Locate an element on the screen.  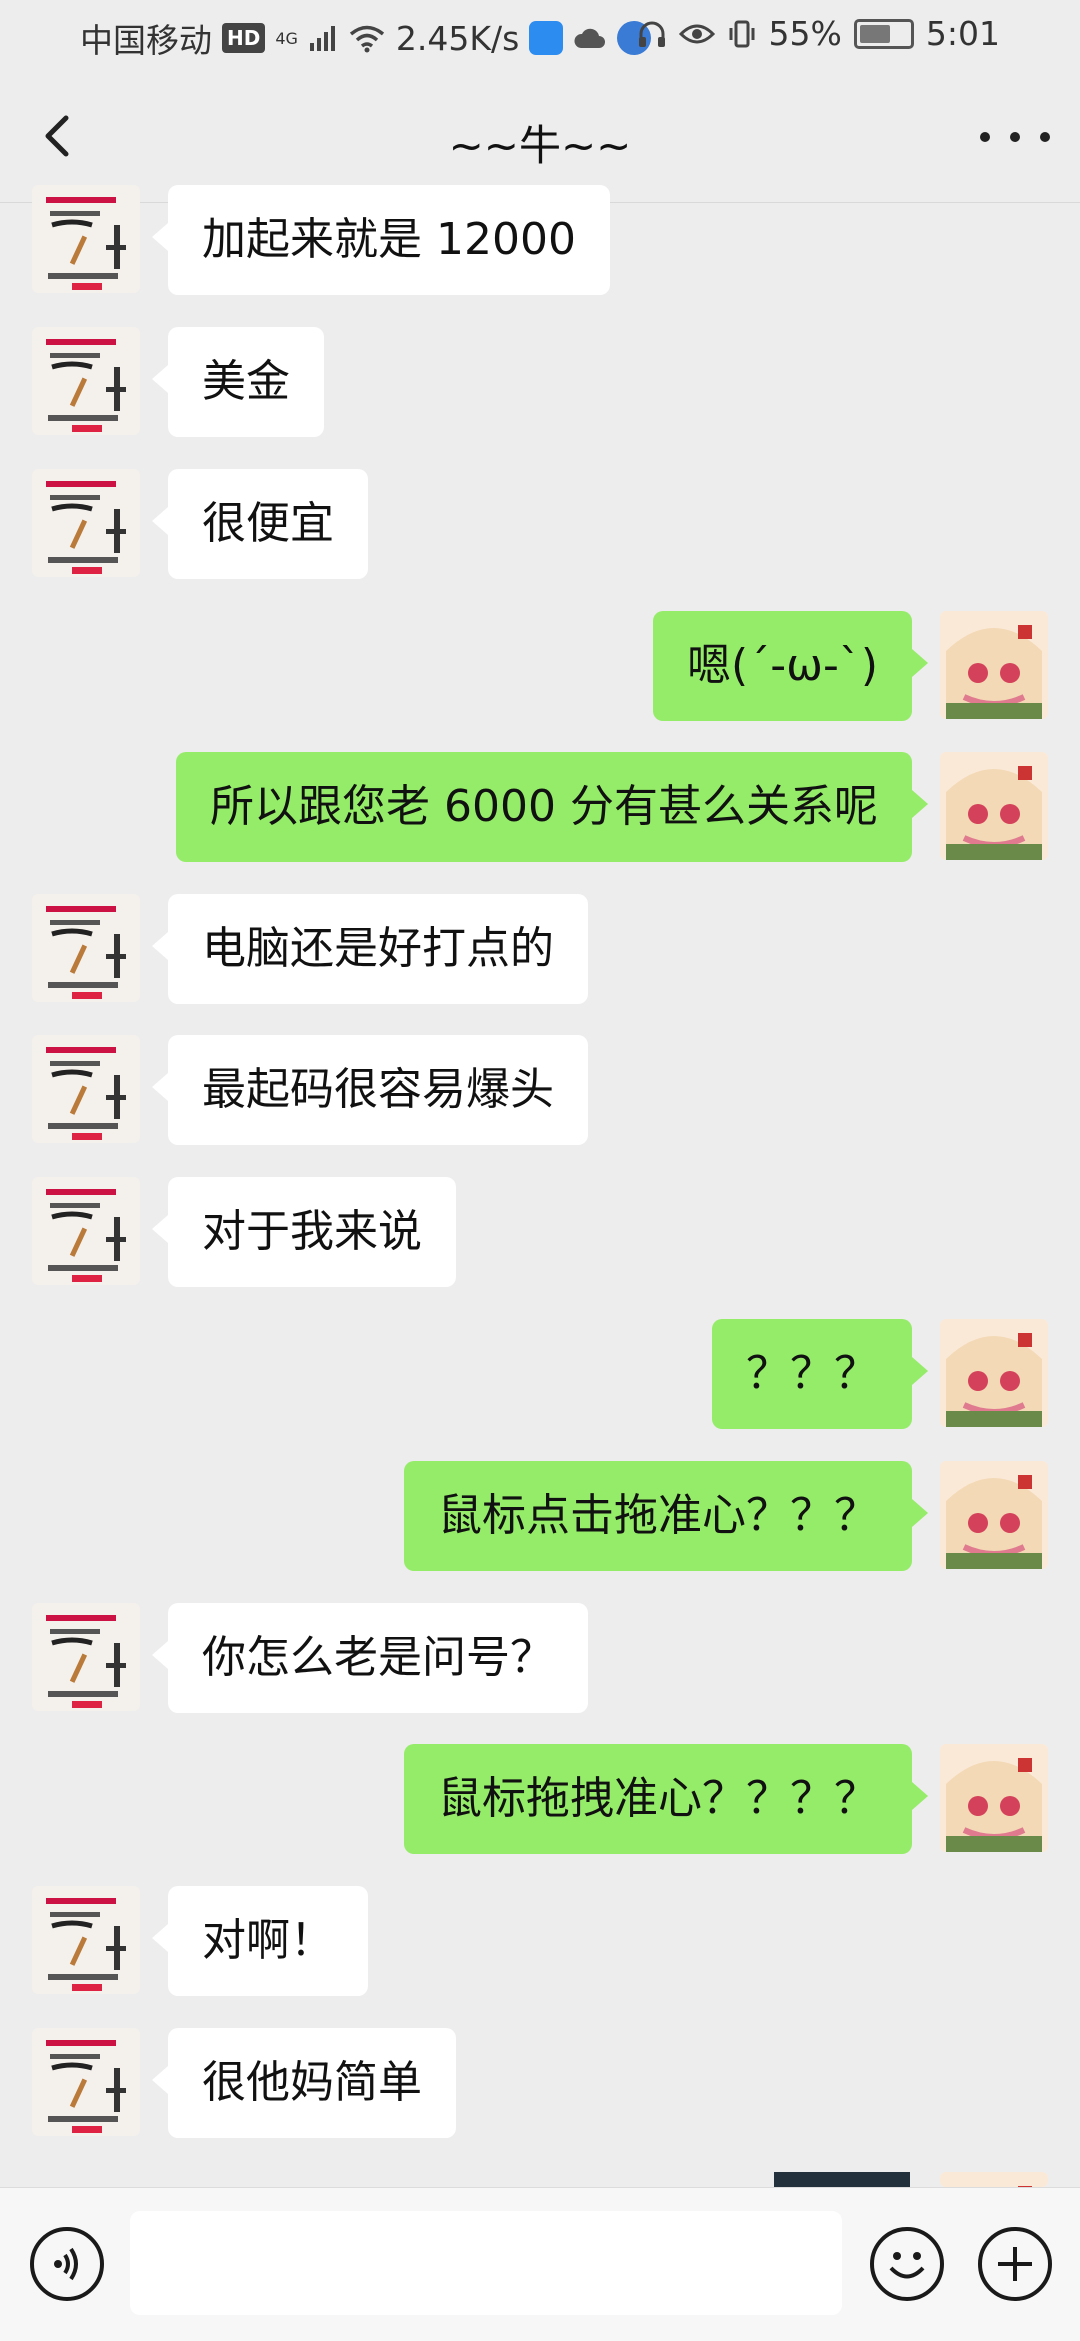
received-message-bubble: 美金 is located at coordinates (238, 382).